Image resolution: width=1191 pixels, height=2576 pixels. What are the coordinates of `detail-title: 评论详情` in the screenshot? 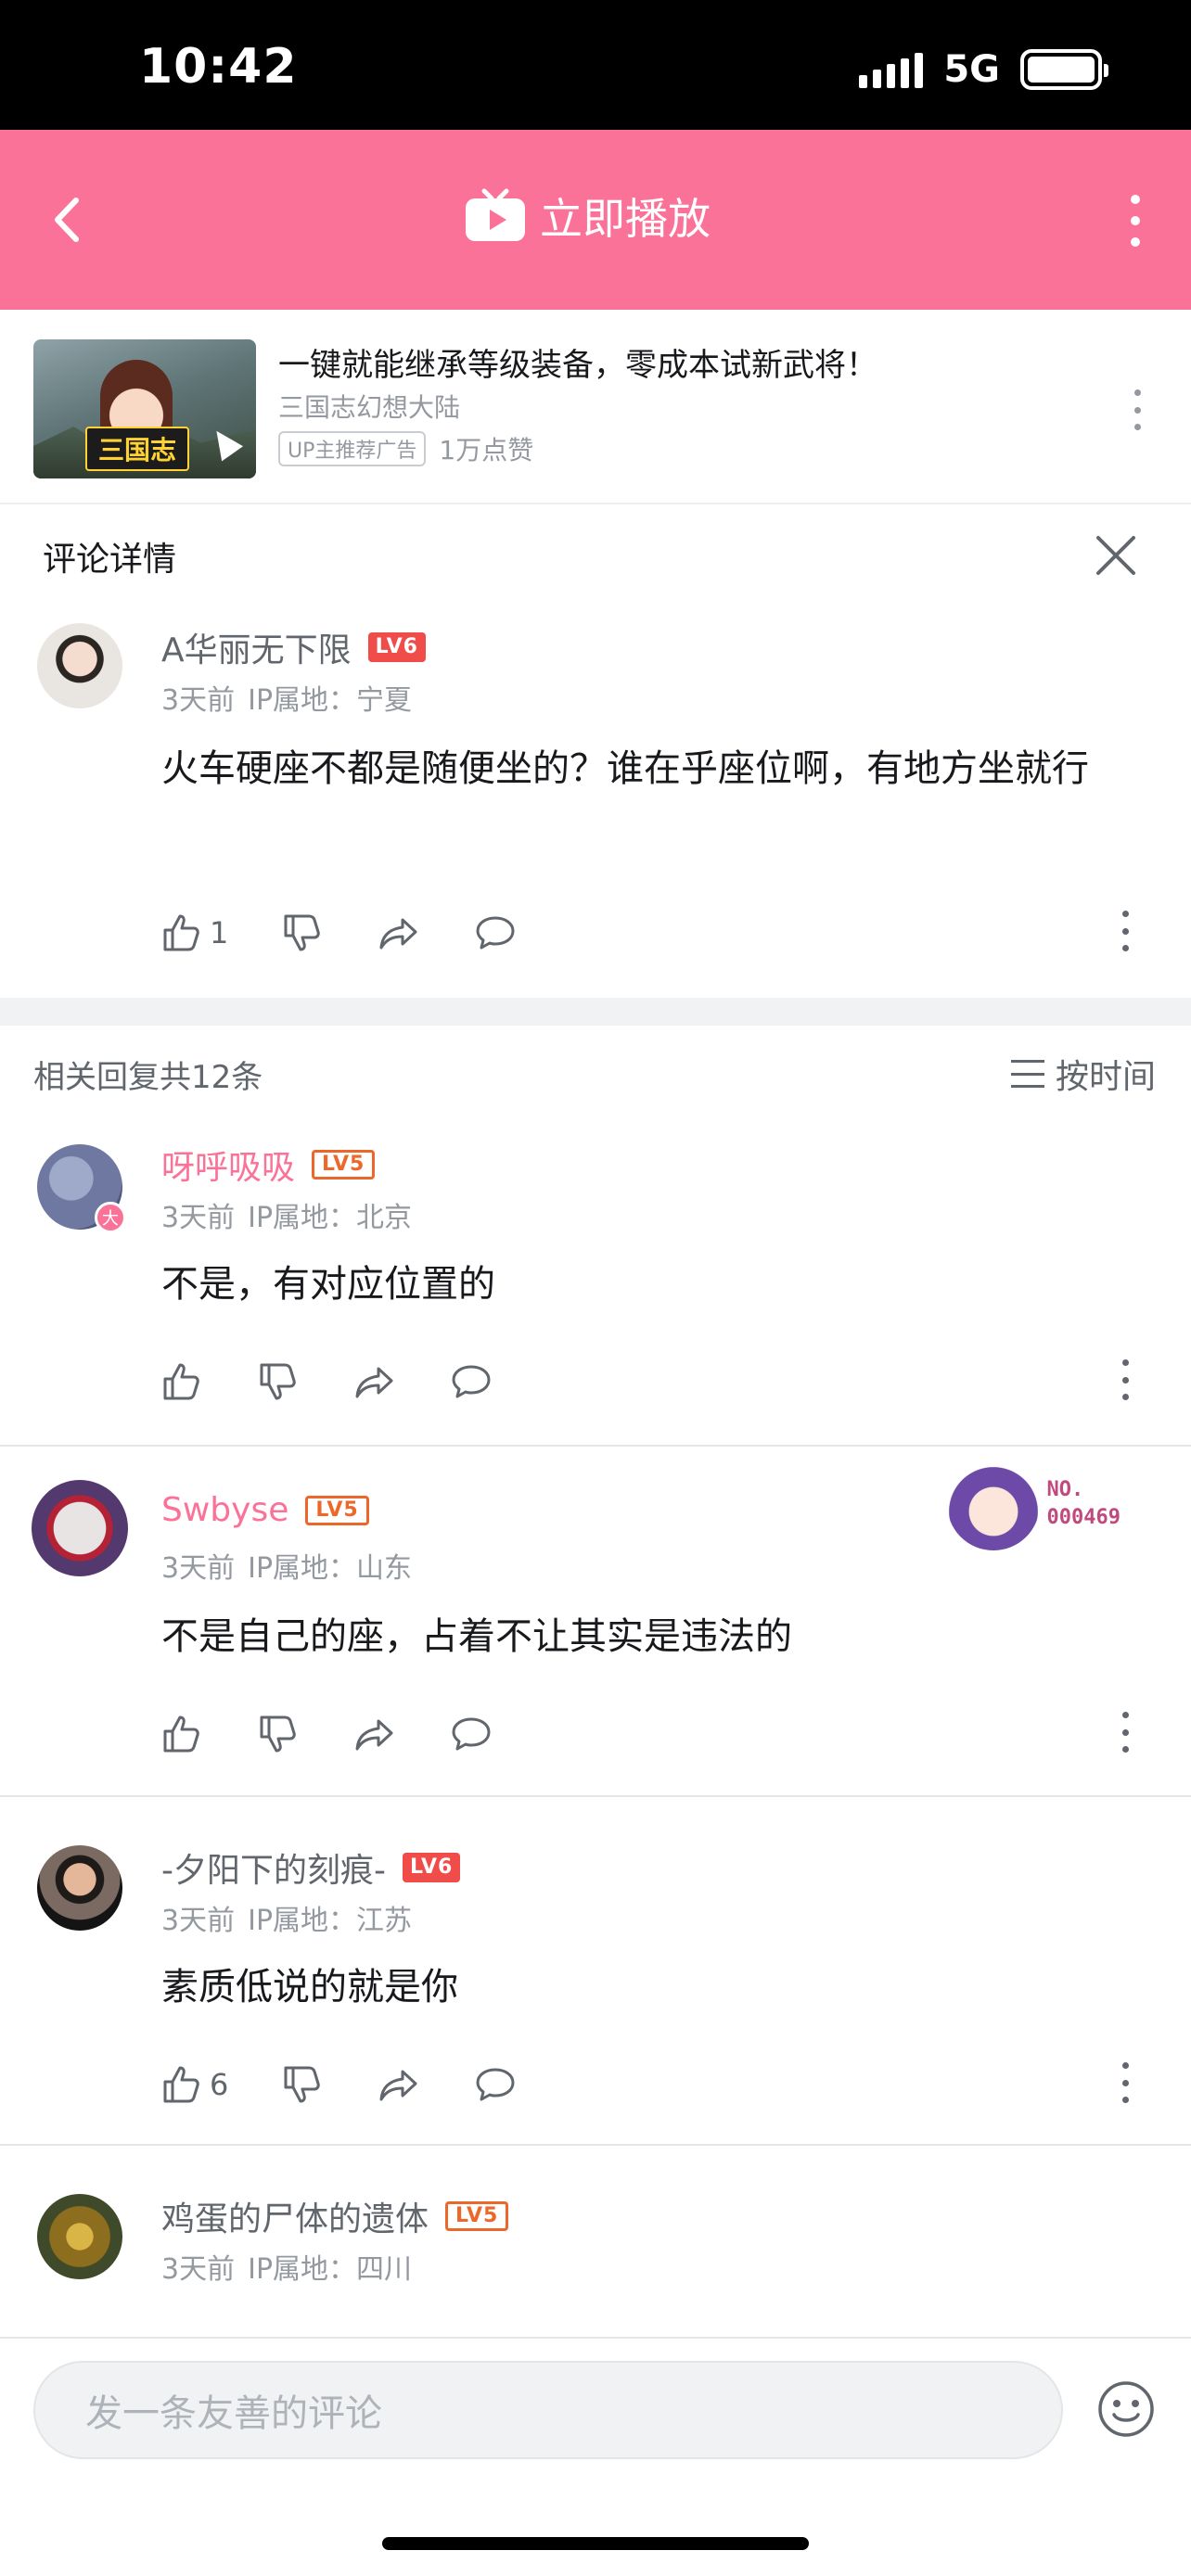 It's located at (110, 560).